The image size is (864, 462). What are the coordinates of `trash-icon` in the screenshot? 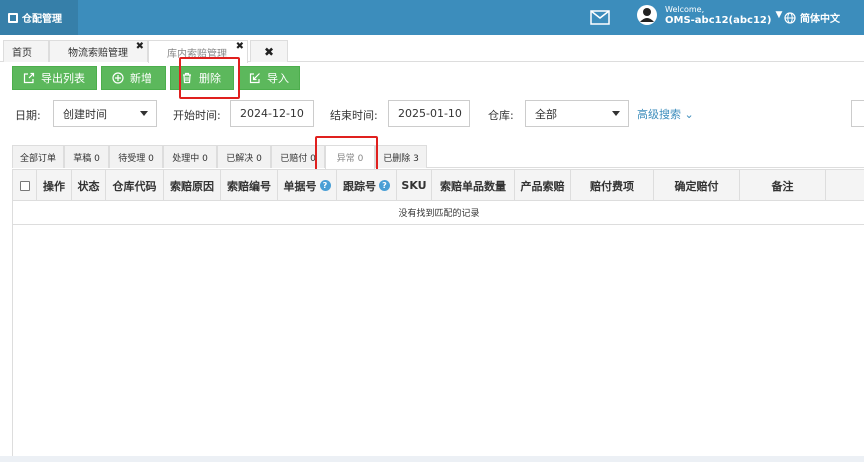 It's located at (187, 78).